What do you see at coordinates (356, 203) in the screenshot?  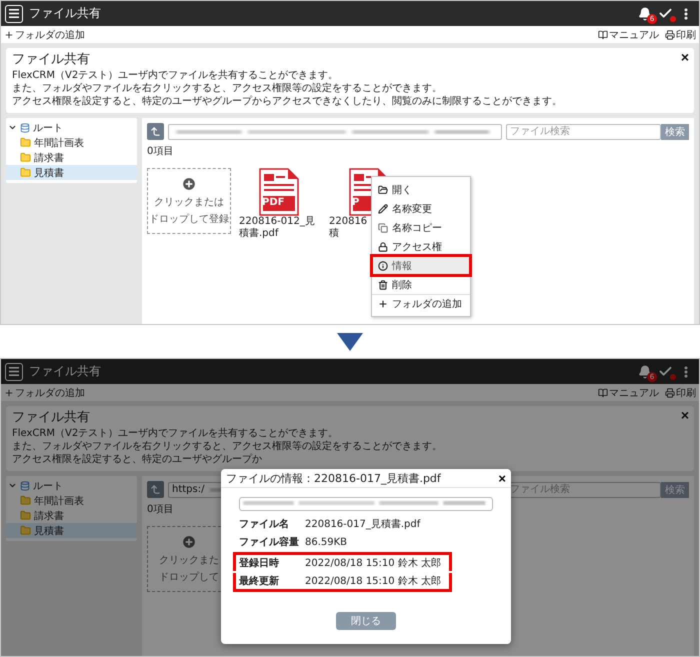 I see `file-type-label: P` at bounding box center [356, 203].